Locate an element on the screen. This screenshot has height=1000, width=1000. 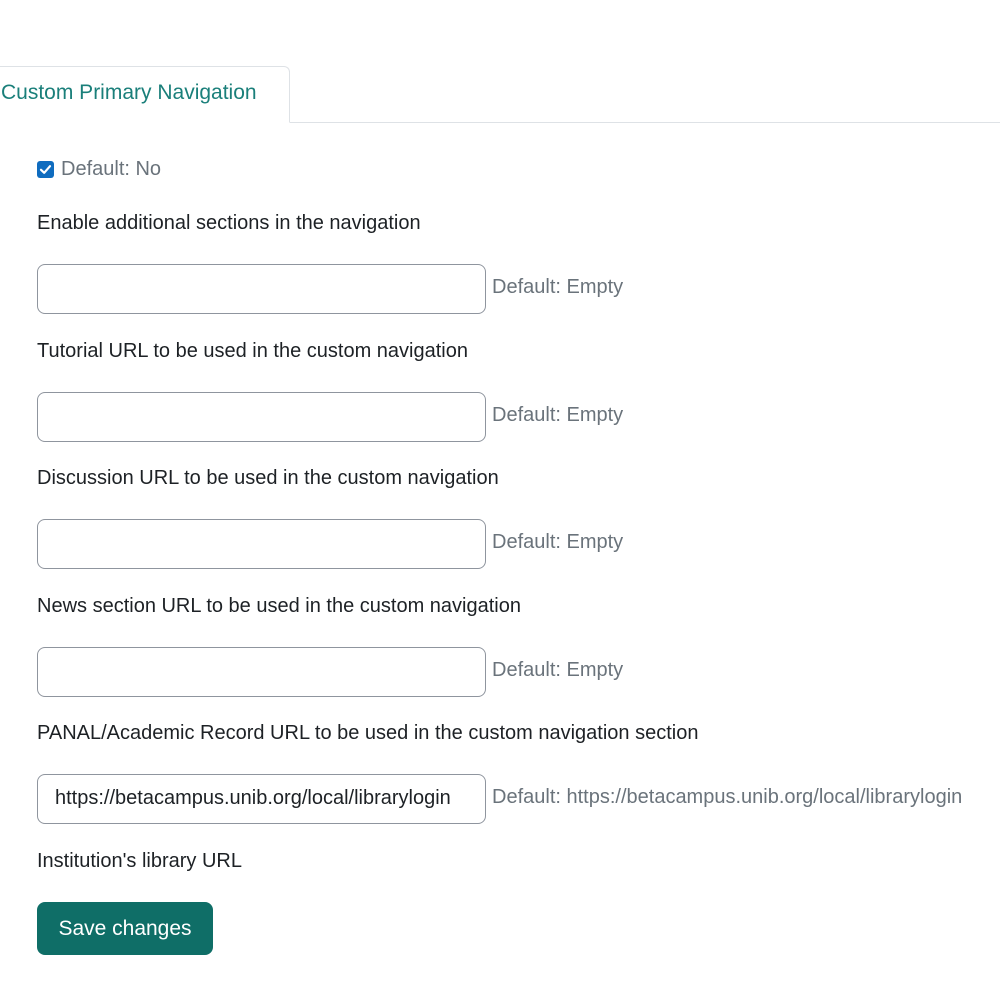
panal-url-default: Default: Empty is located at coordinates (558, 670).